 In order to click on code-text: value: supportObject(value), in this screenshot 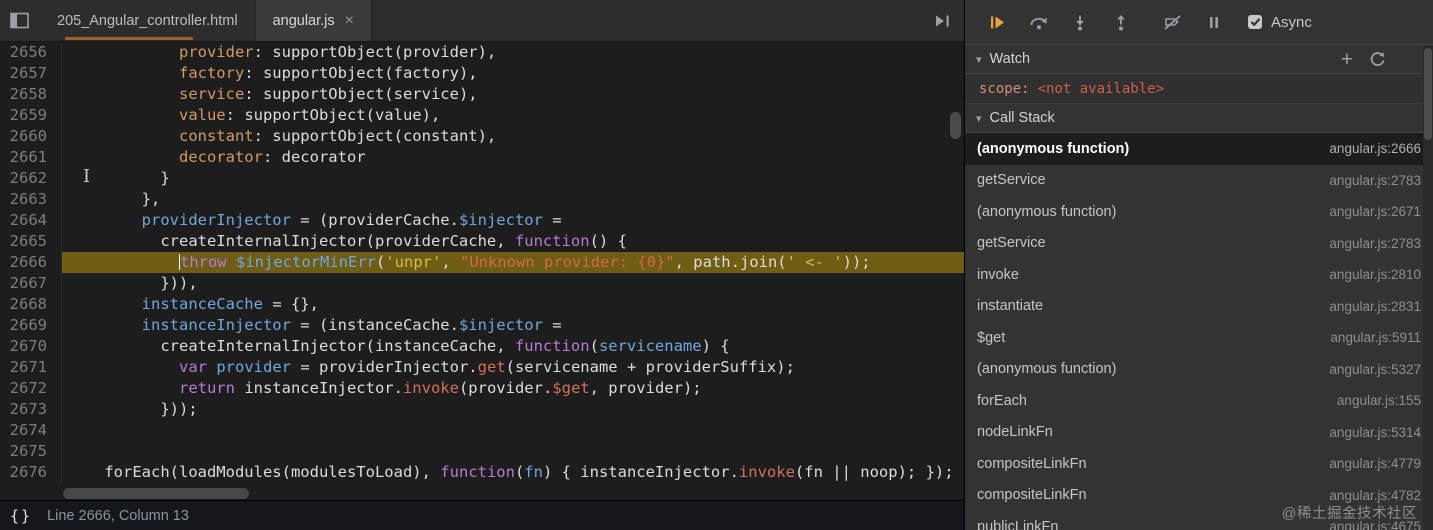, I will do `click(513, 115)`.